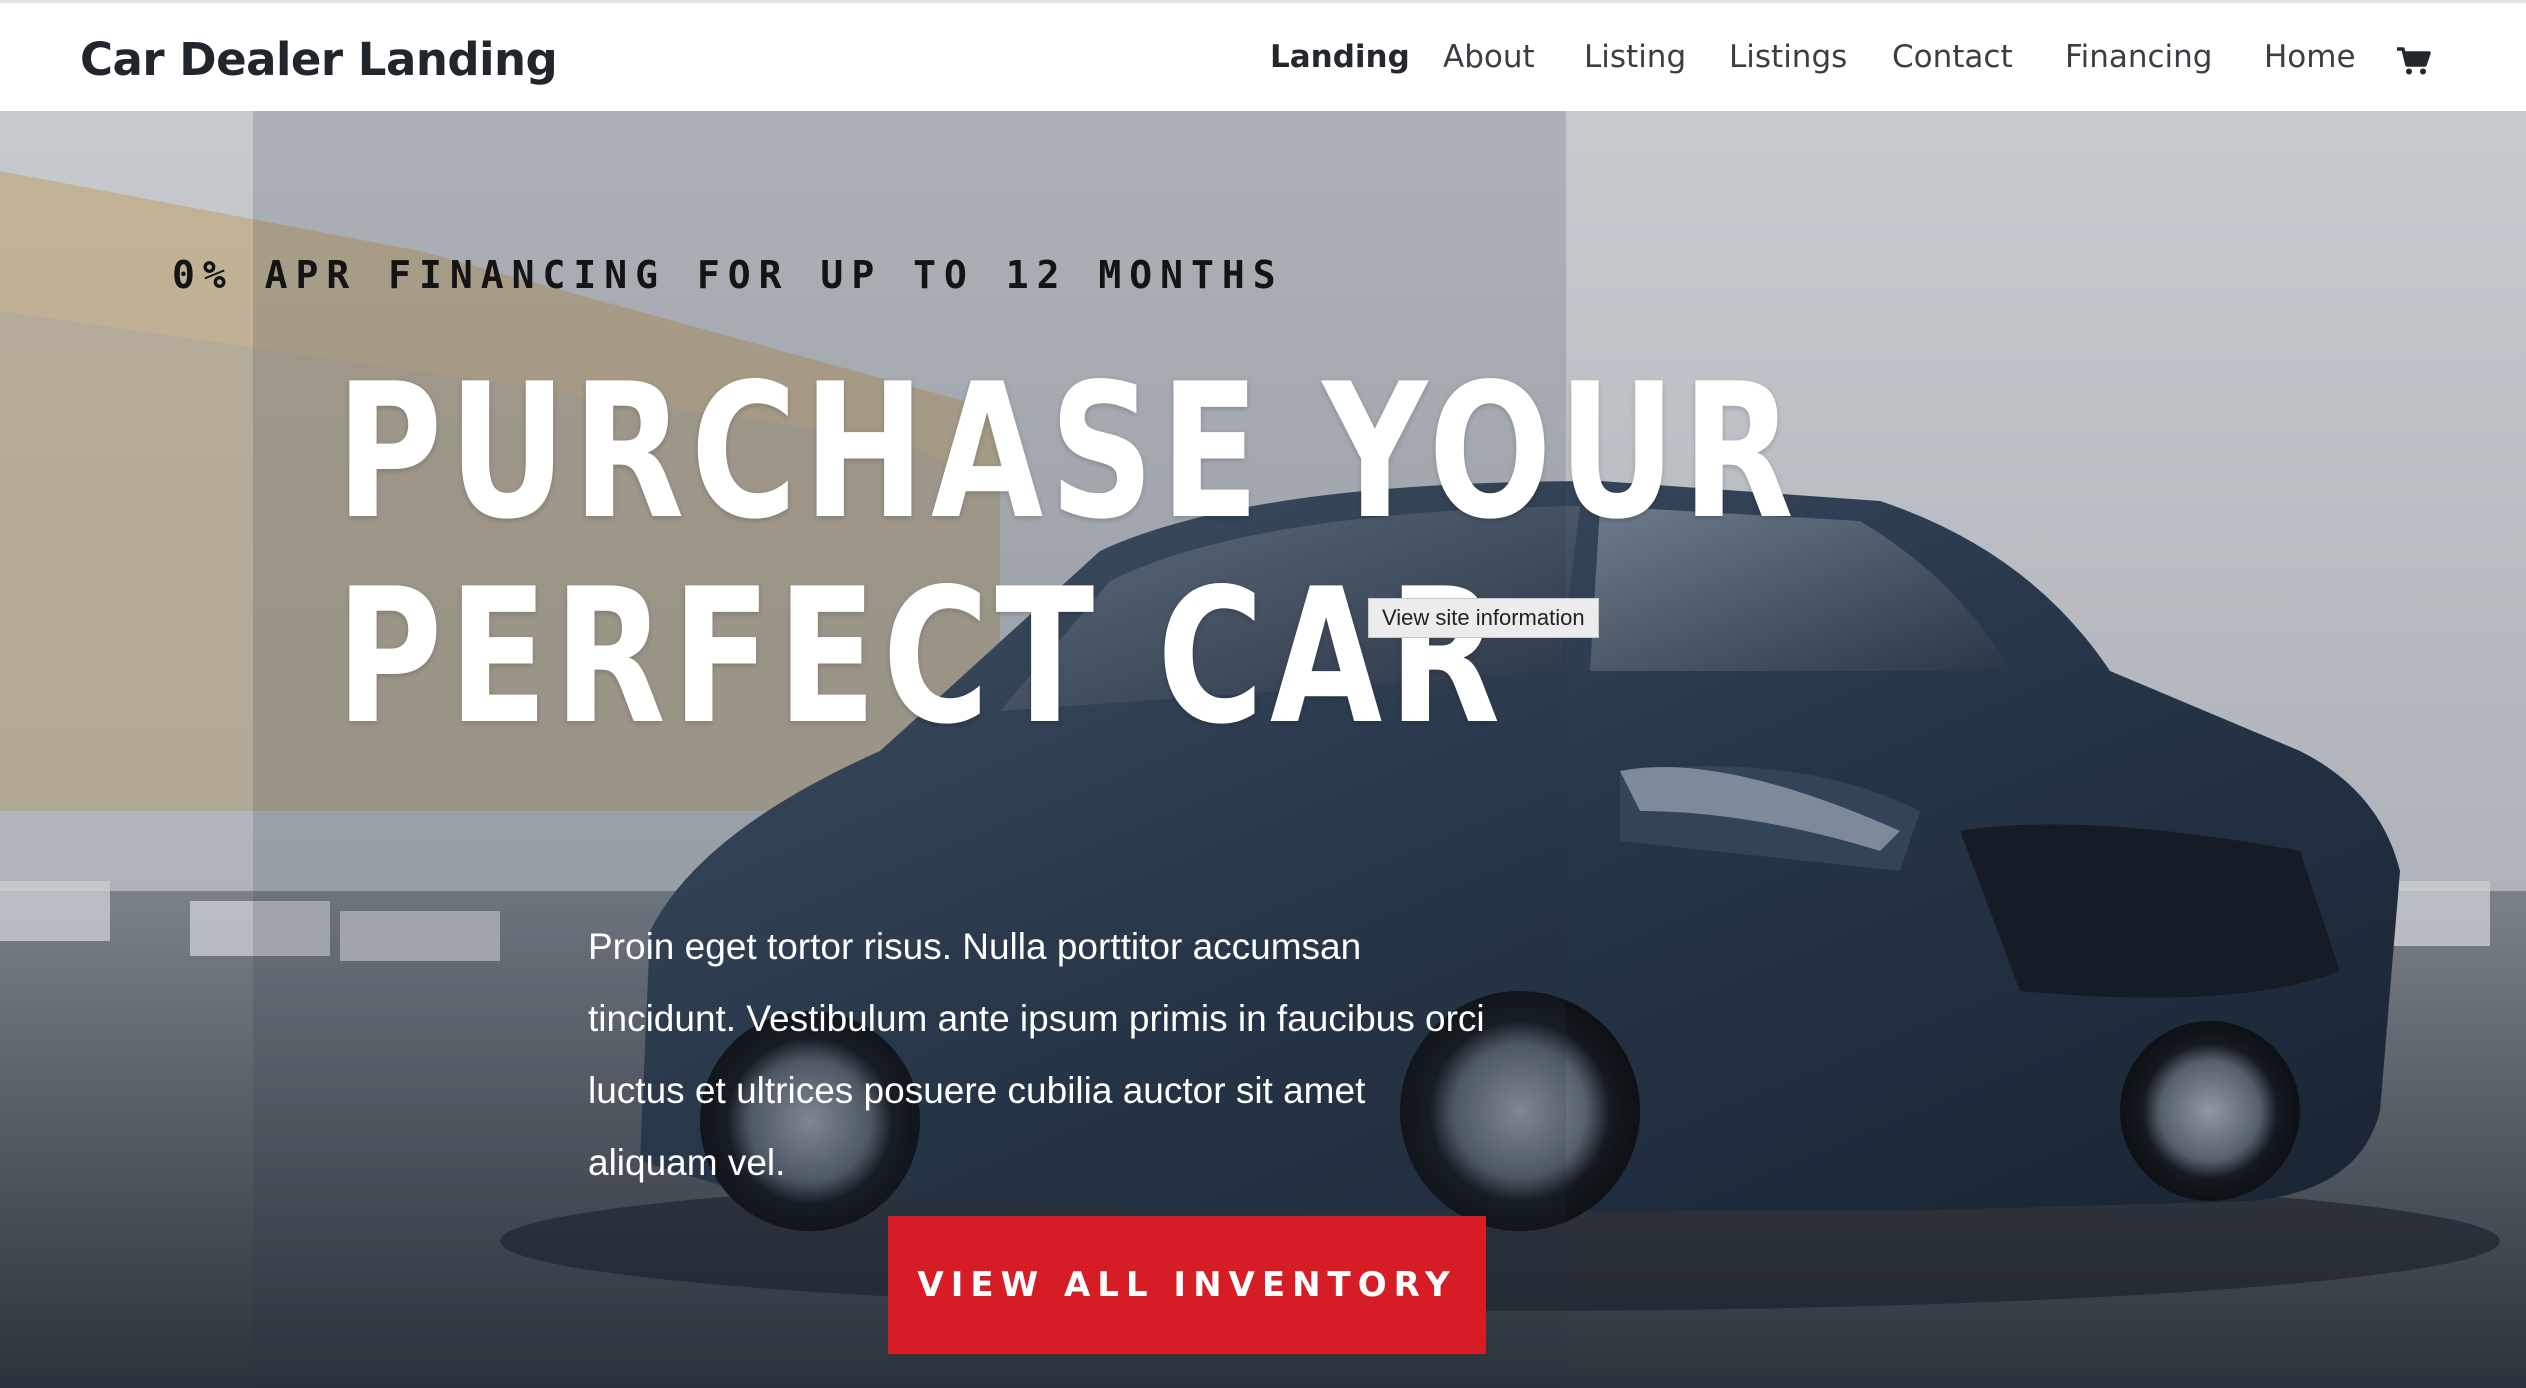  I want to click on hero-headline-line-1: PURCHASE YOUR, so click(1068, 451).